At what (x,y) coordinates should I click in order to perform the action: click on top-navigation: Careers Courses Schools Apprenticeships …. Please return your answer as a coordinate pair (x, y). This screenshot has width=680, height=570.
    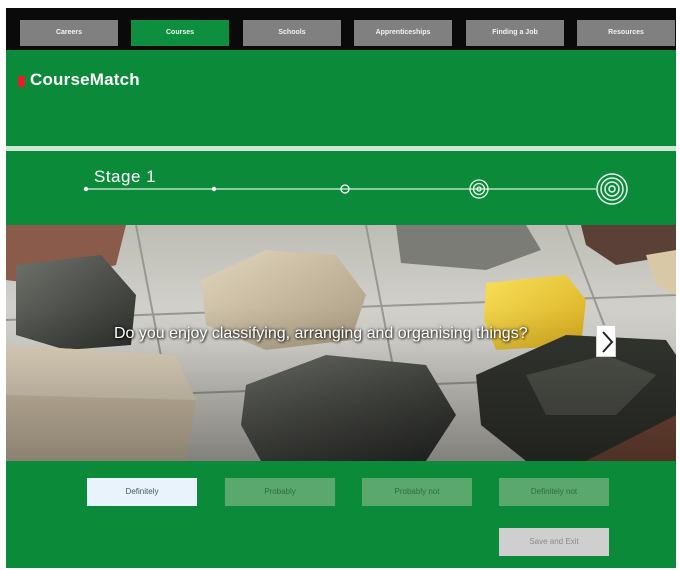
    Looking at the image, I should click on (341, 29).